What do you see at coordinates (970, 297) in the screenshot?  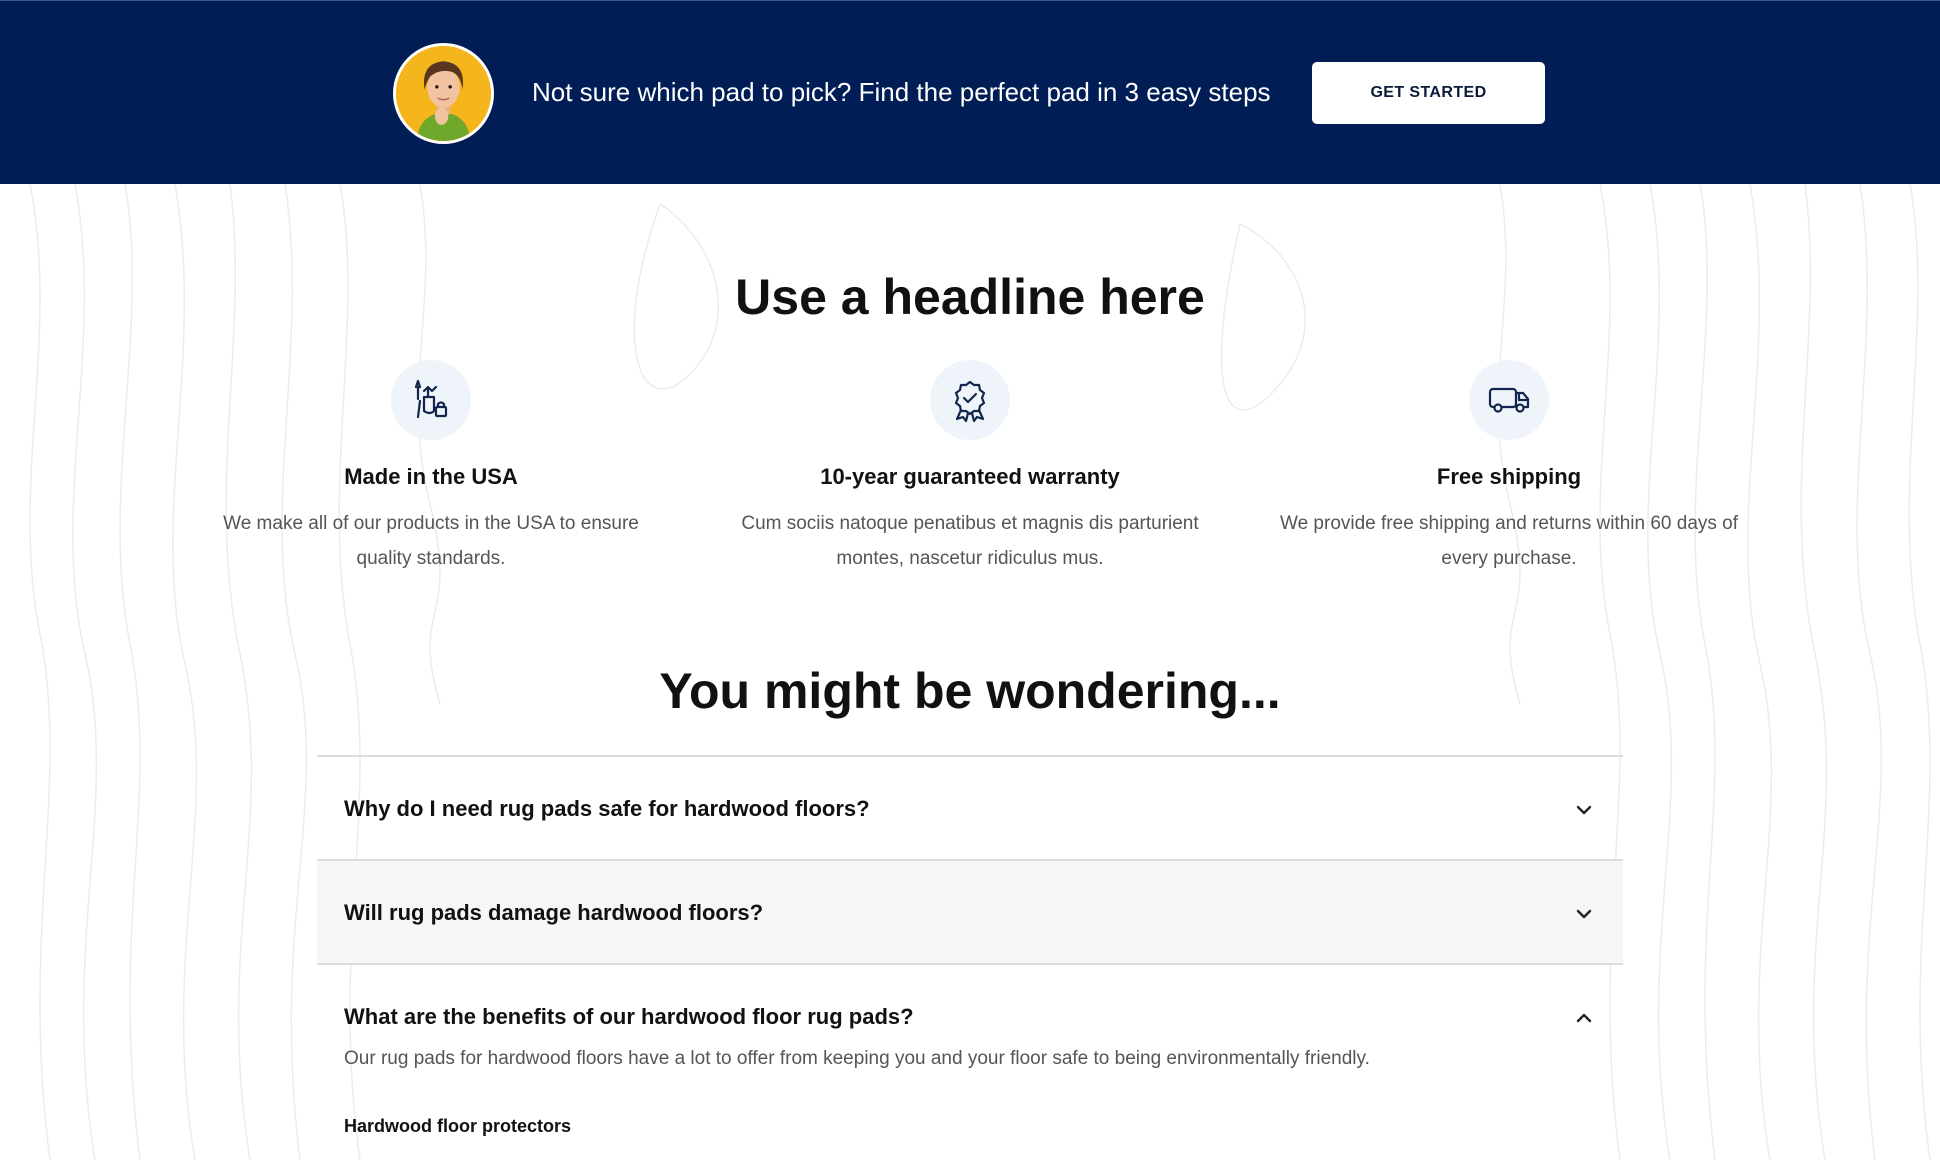 I see `page-headline: Use a headline here` at bounding box center [970, 297].